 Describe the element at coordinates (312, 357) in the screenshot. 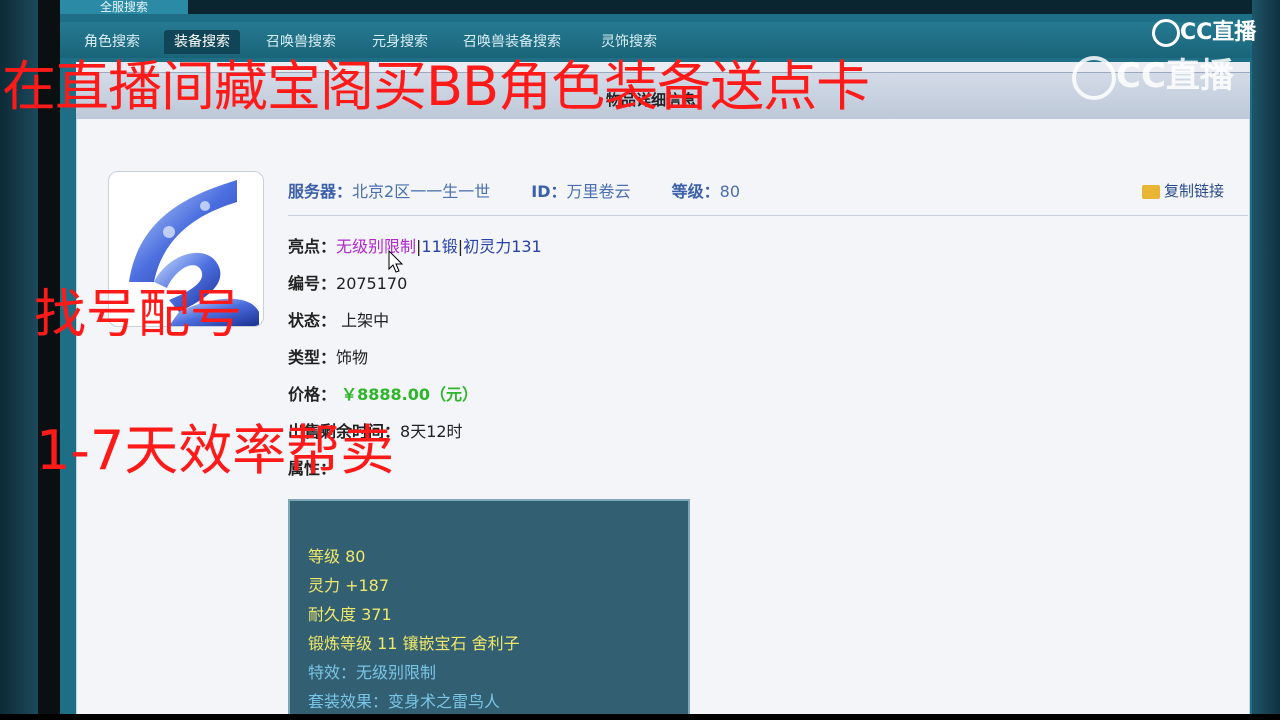

I see `type-label: 类型：` at that location.